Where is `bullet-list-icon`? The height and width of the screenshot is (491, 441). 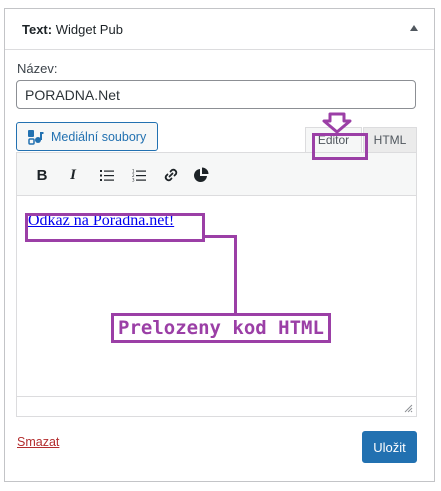 bullet-list-icon is located at coordinates (107, 175).